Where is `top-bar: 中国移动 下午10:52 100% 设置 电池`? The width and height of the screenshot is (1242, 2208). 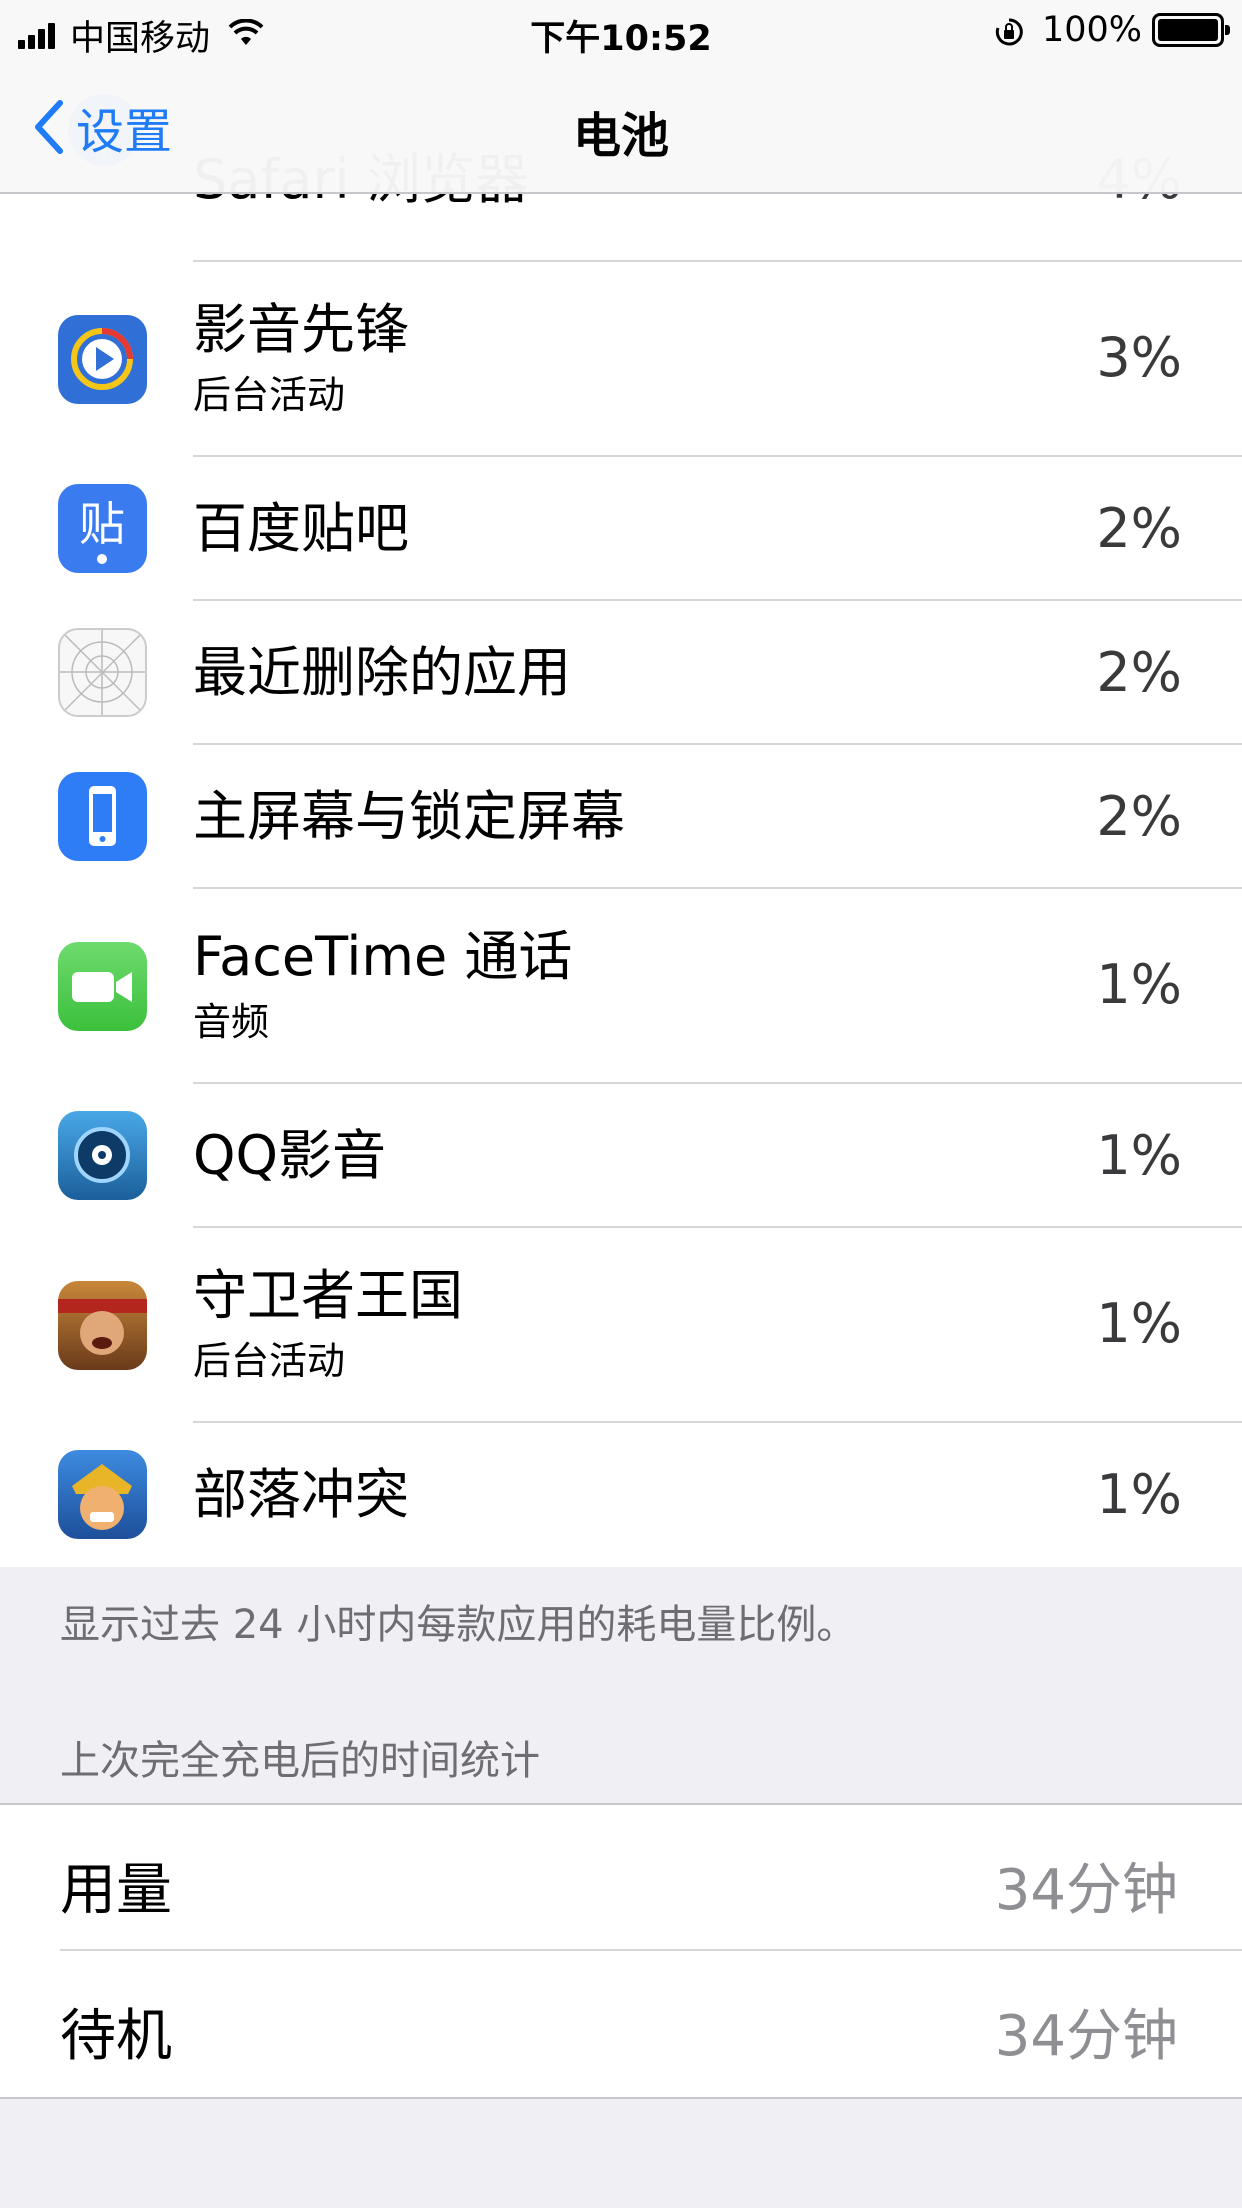 top-bar: 中国移动 下午10:52 100% 设置 电池 is located at coordinates (621, 97).